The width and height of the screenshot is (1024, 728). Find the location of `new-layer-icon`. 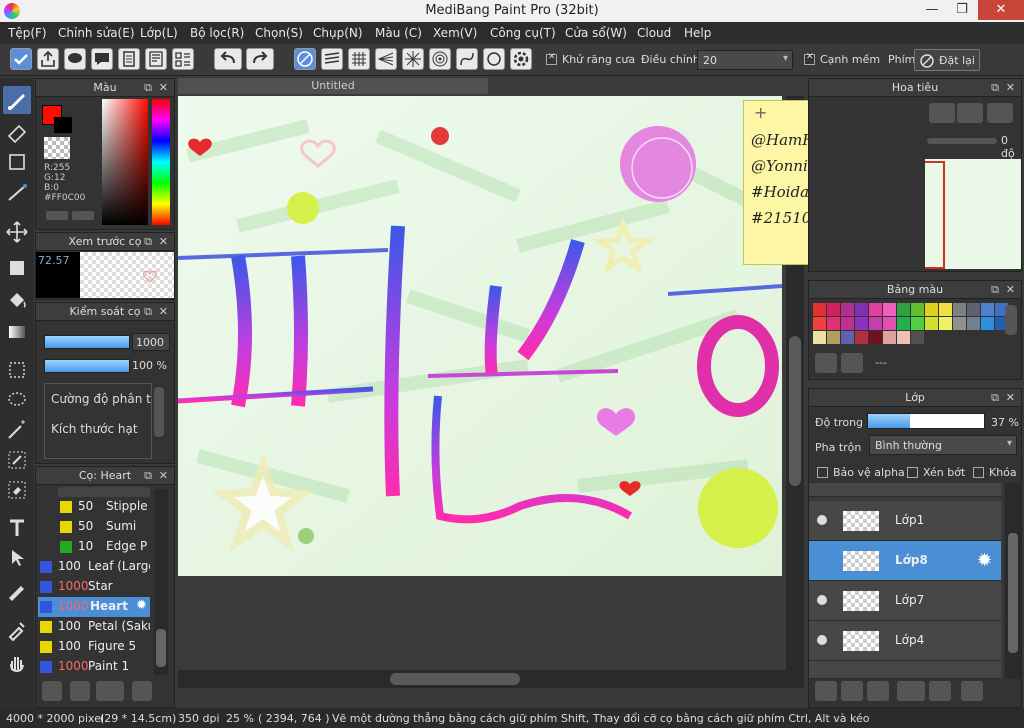

new-layer-icon is located at coordinates (826, 691).